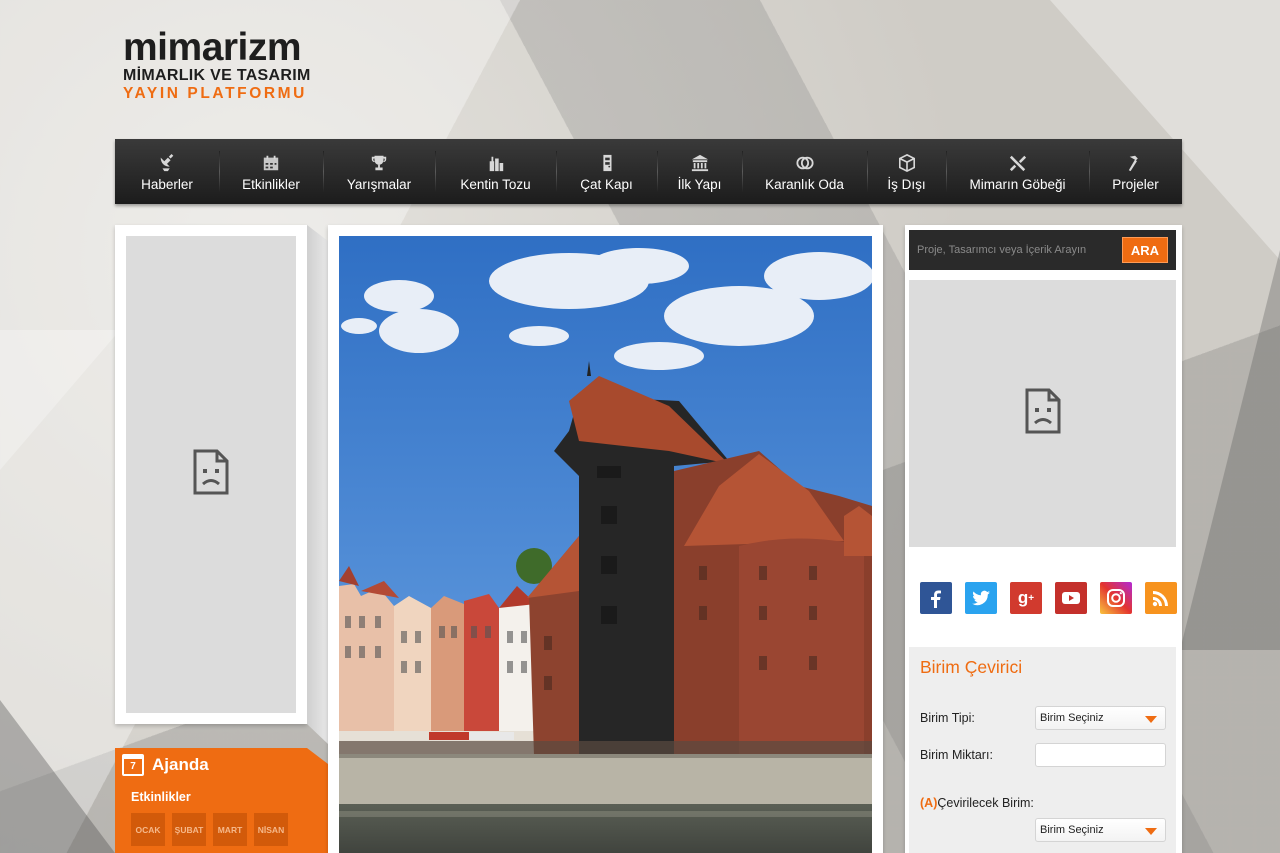 This screenshot has height=853, width=1280. I want to click on nav-item-etkinlikler: Etkinlikler, so click(271, 171).